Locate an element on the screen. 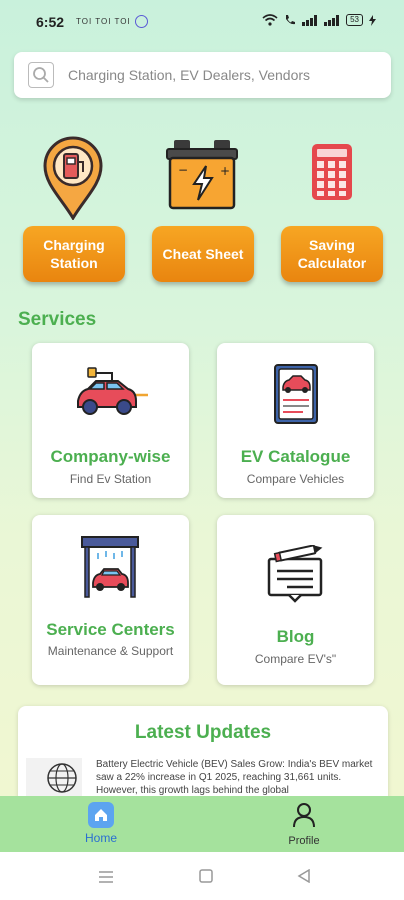  profile-icon is located at coordinates (304, 815).